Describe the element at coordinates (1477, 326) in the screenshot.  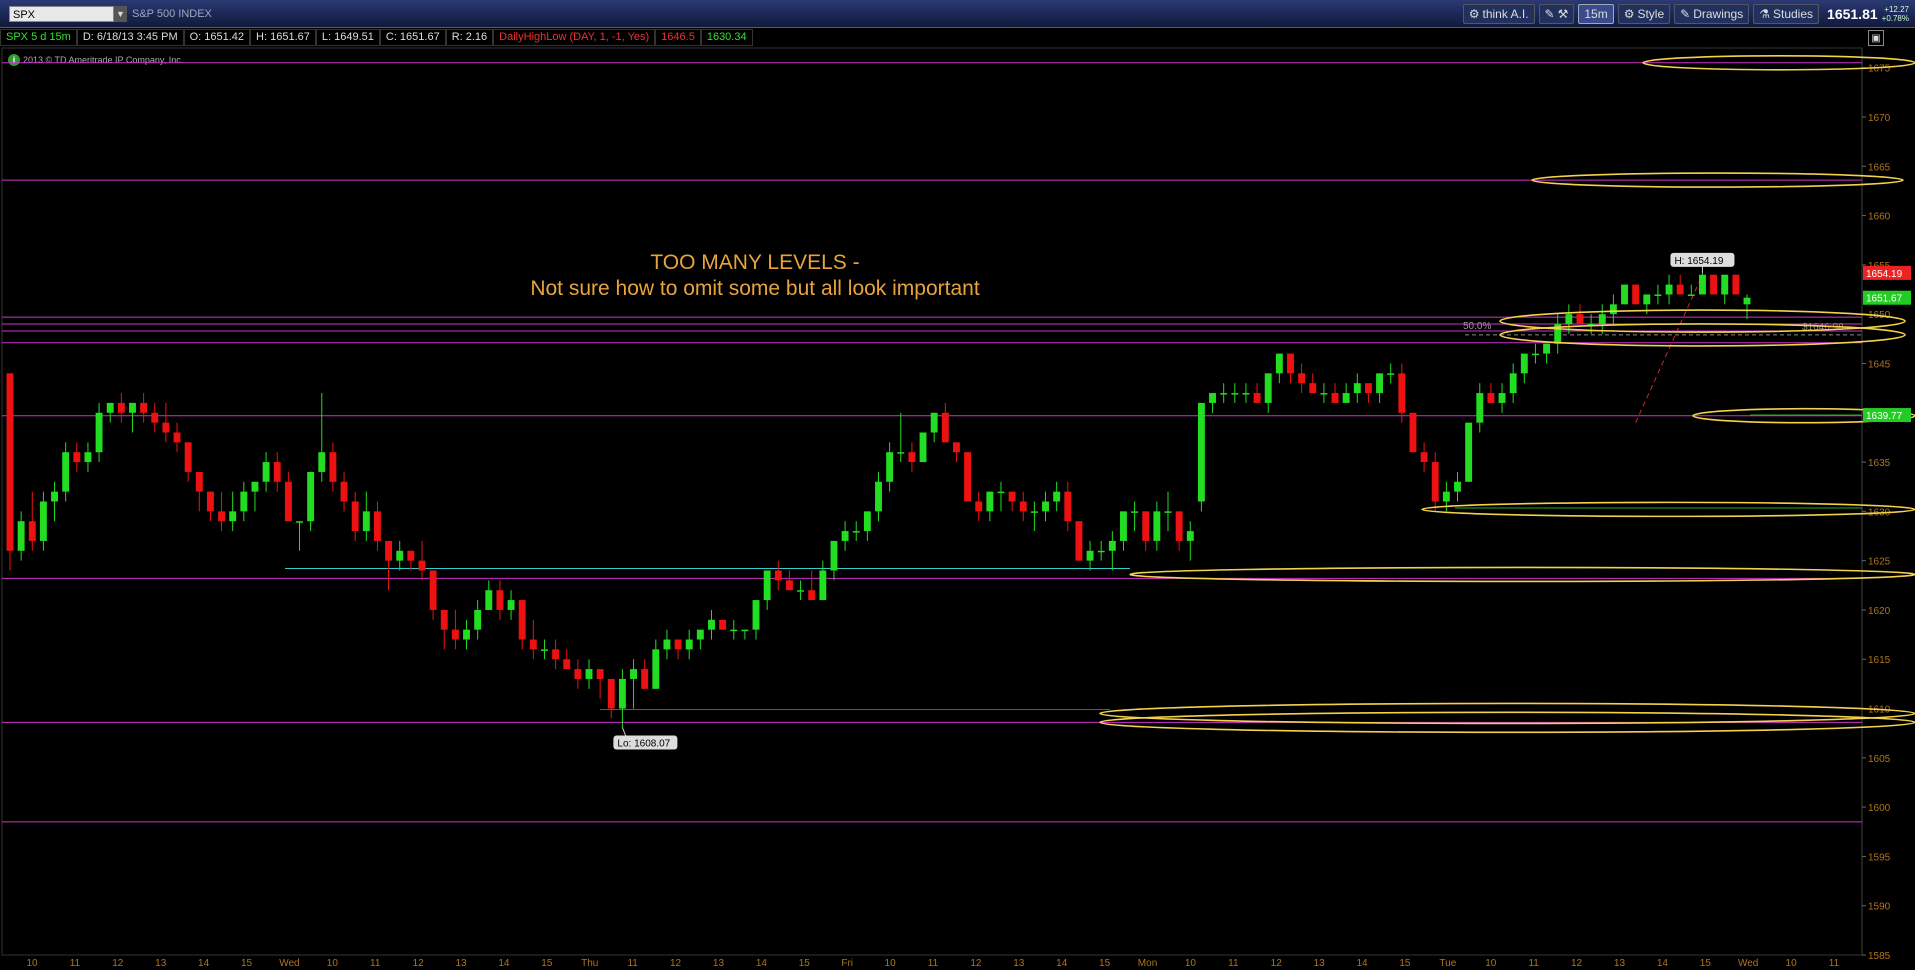
I see `fib-label: 50.0%` at that location.